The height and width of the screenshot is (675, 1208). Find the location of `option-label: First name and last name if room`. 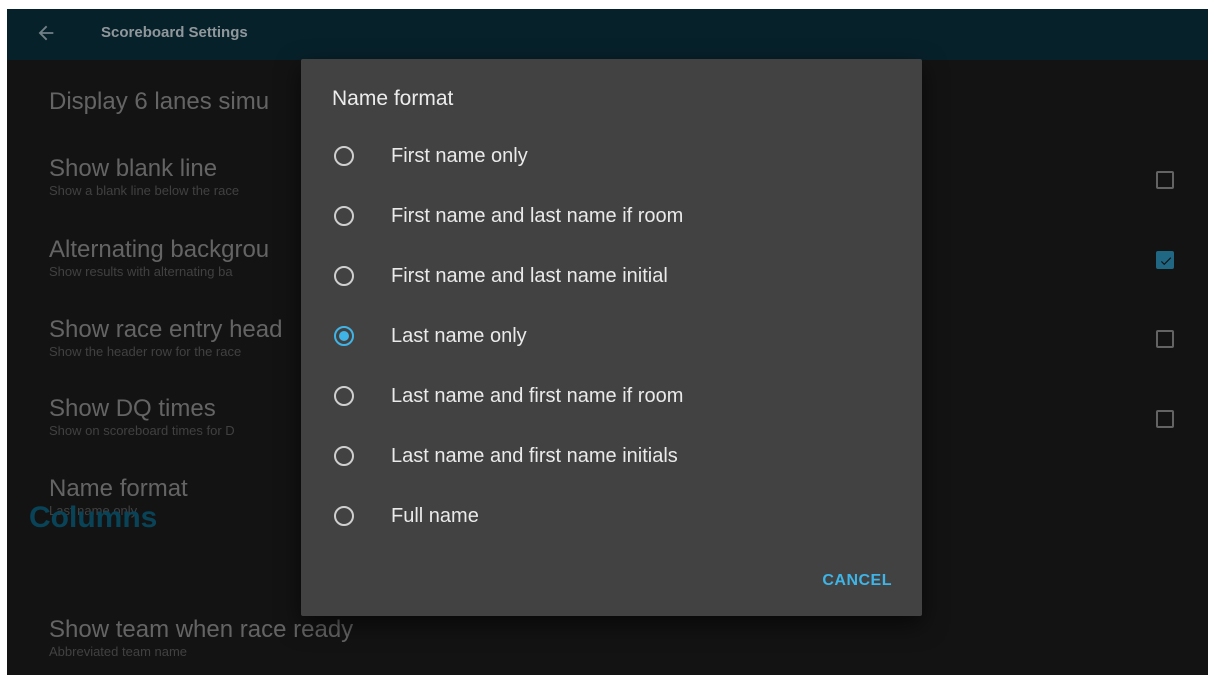

option-label: First name and last name if room is located at coordinates (537, 216).